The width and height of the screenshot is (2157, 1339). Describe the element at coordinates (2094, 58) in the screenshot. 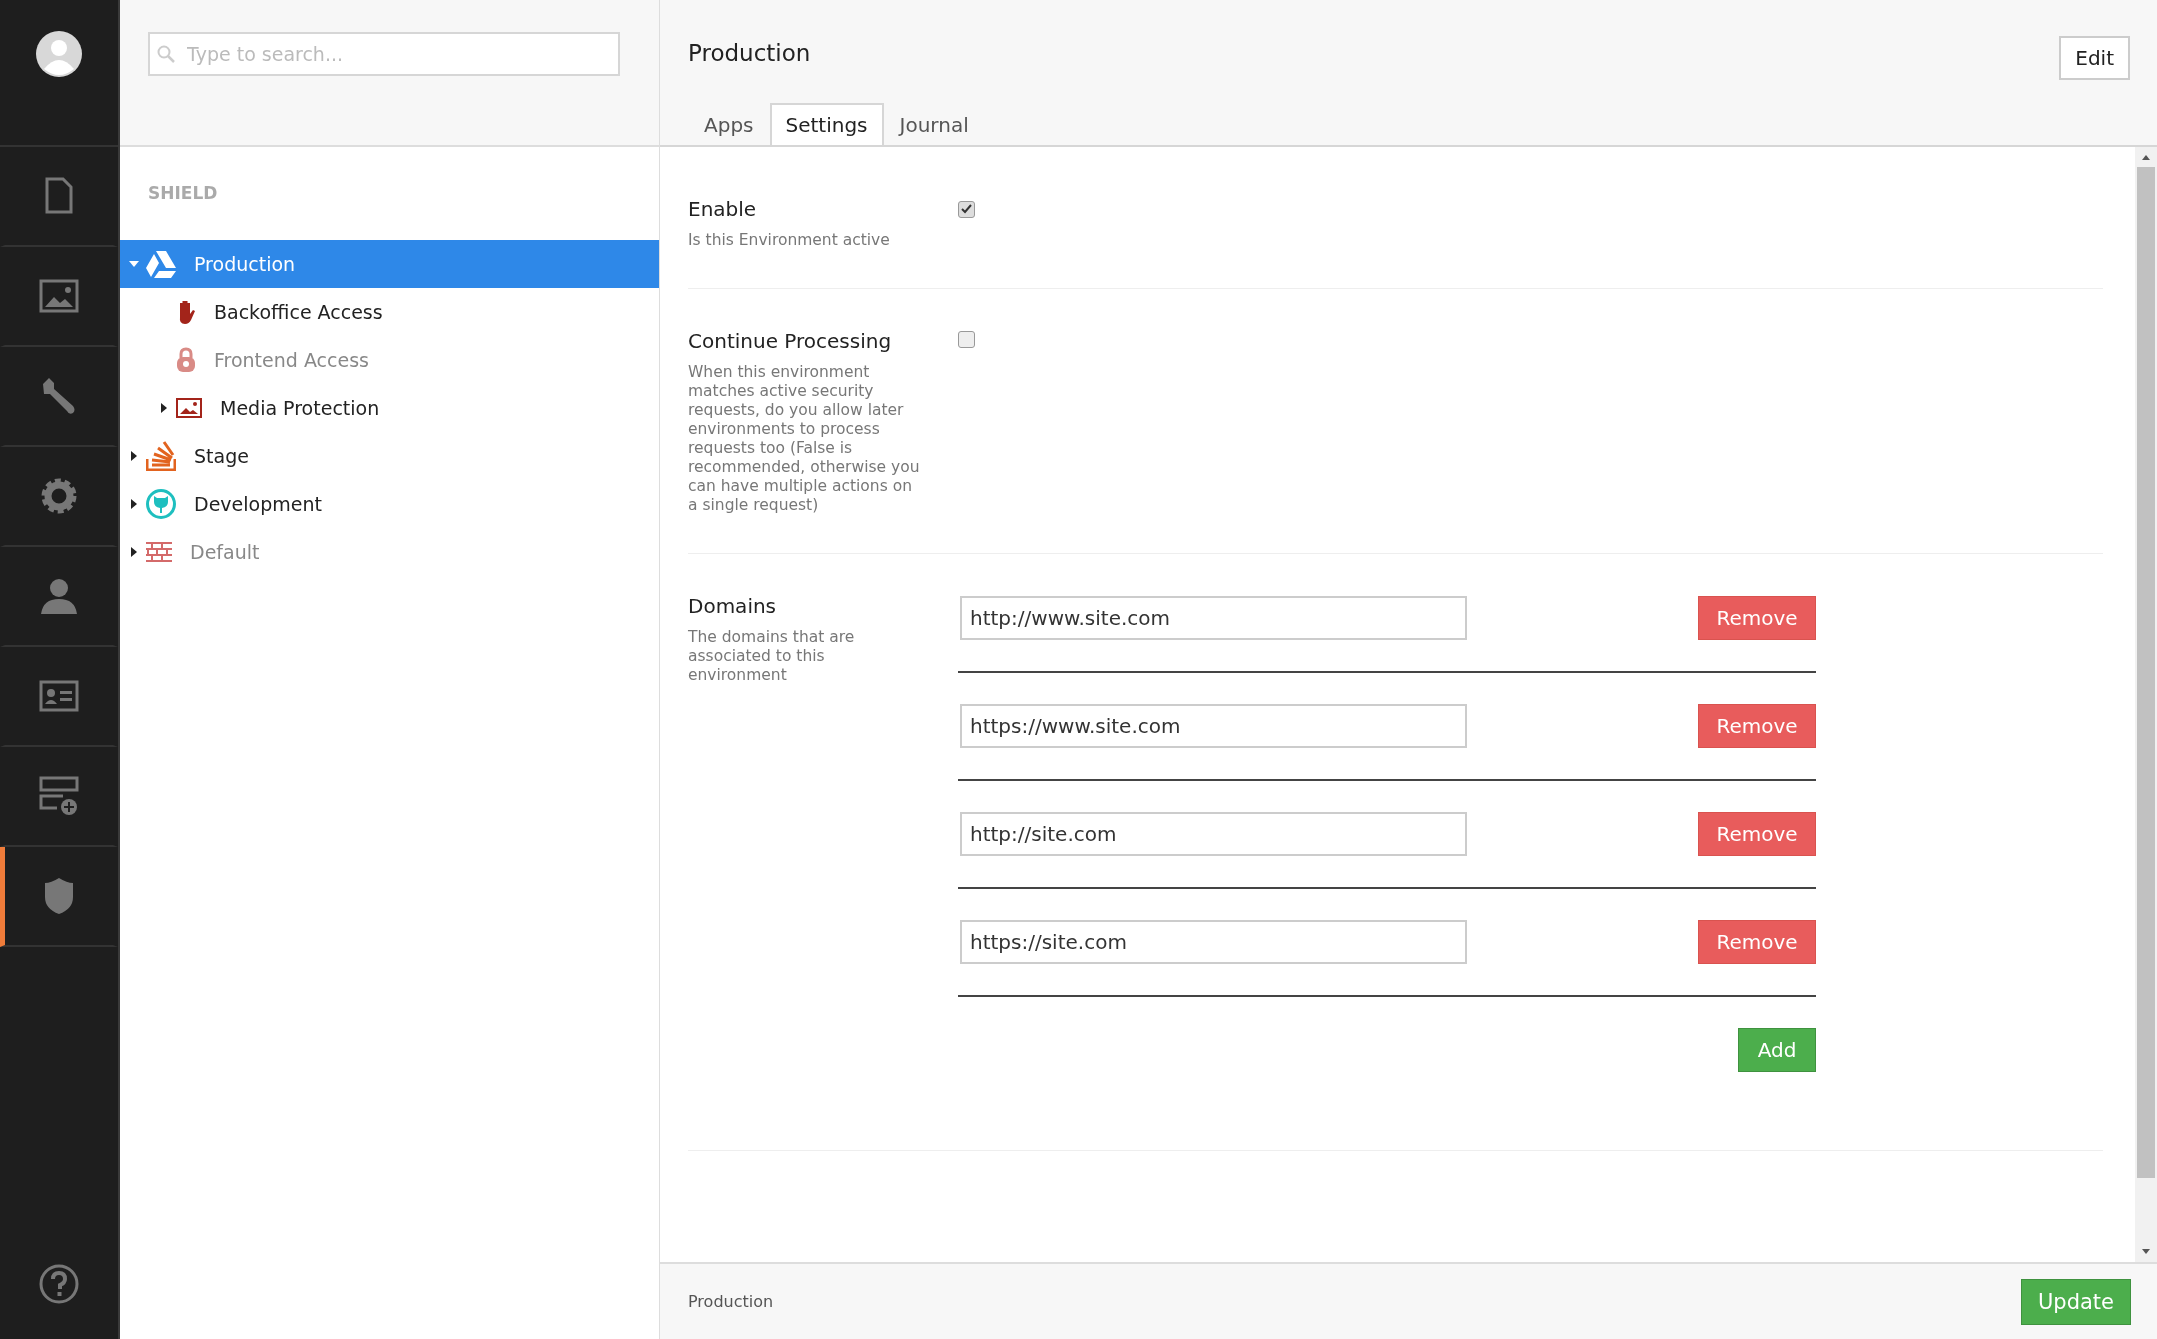

I see `edit-button: Edit` at that location.